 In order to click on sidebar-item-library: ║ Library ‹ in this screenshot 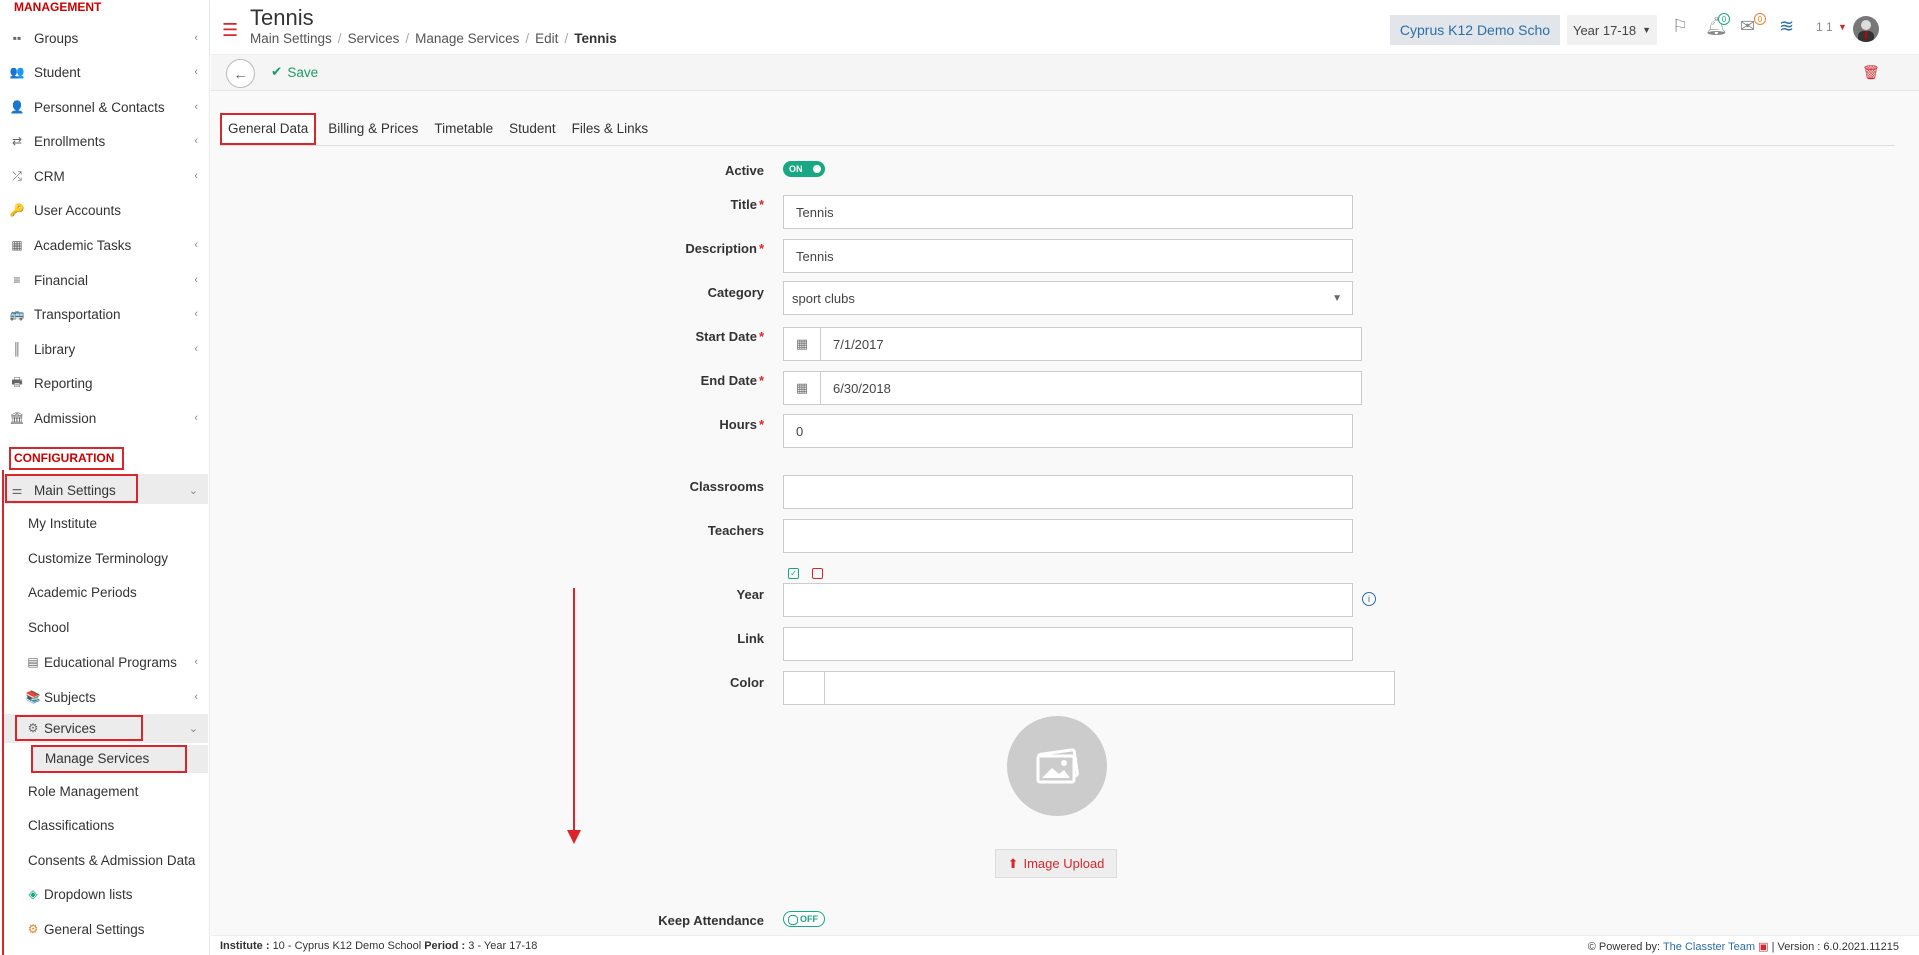, I will do `click(106, 349)`.